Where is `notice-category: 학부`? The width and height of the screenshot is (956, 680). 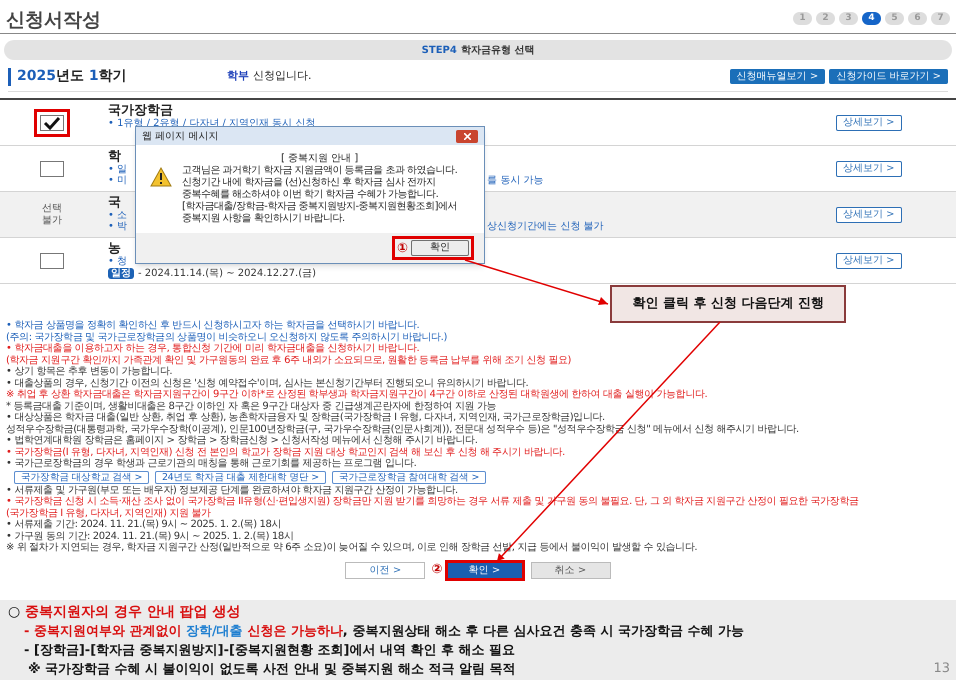
notice-category: 학부 is located at coordinates (238, 76).